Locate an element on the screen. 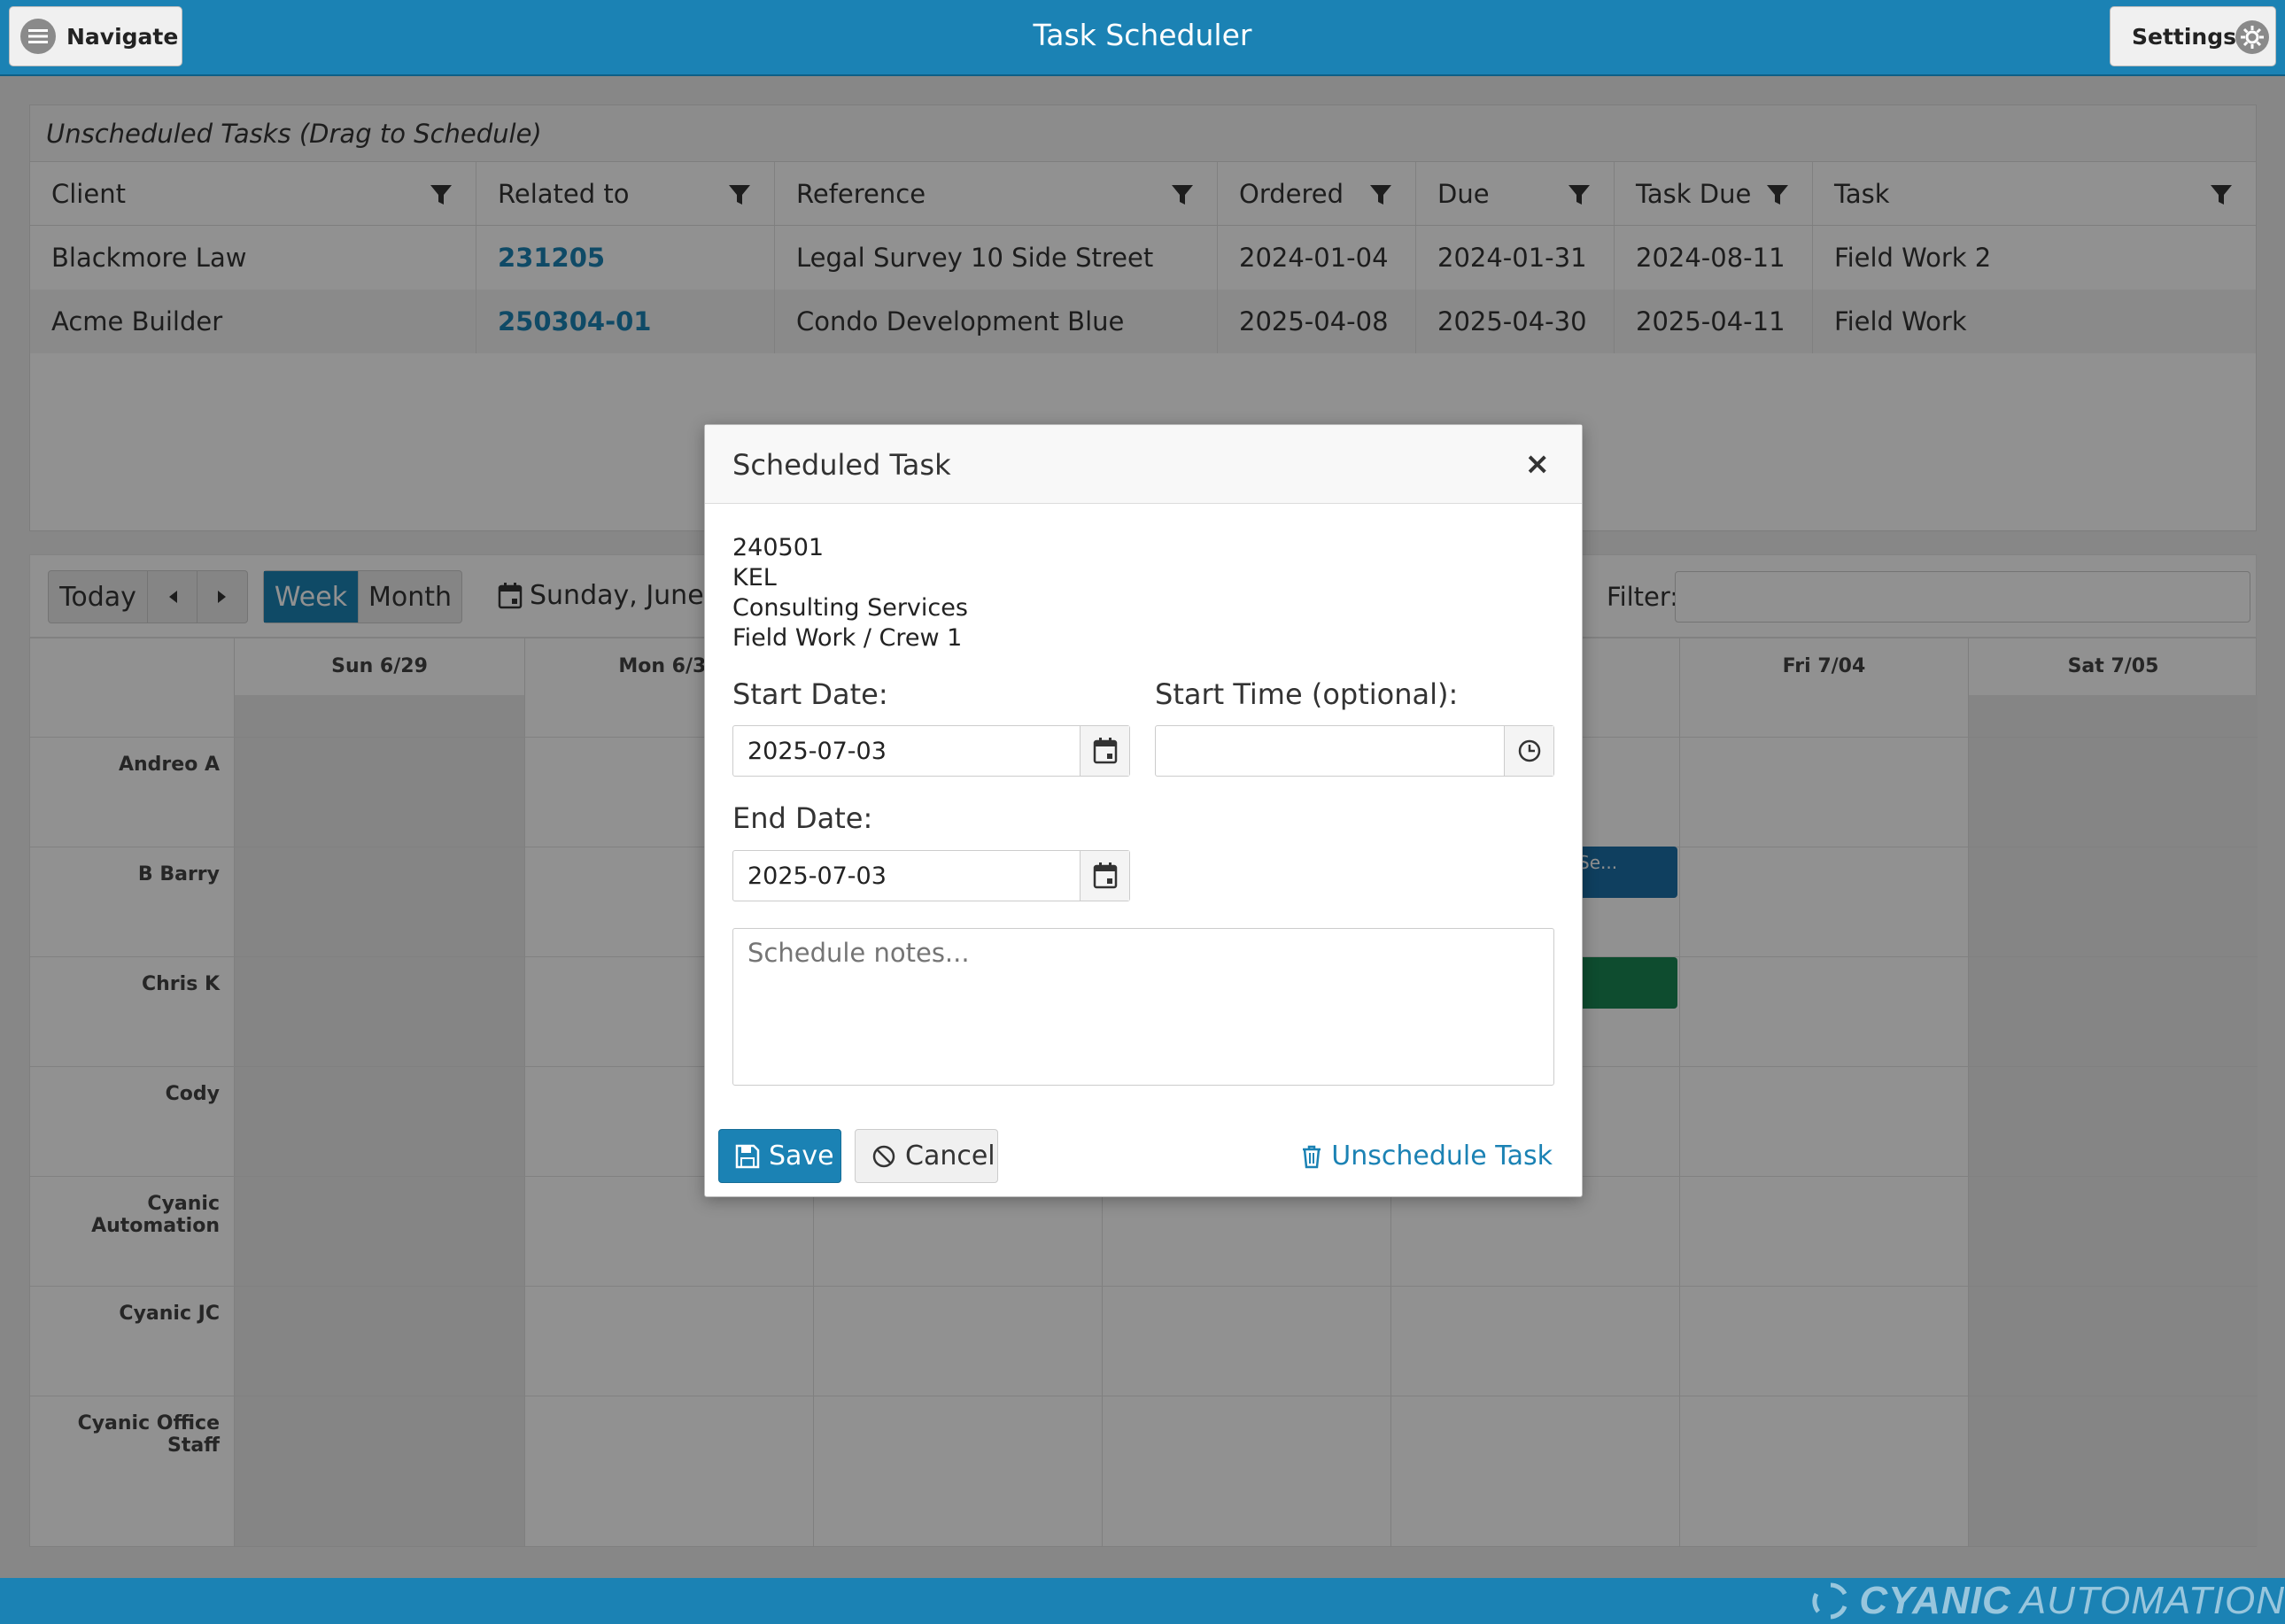 The image size is (2285, 1624). start-time-field is located at coordinates (1354, 751).